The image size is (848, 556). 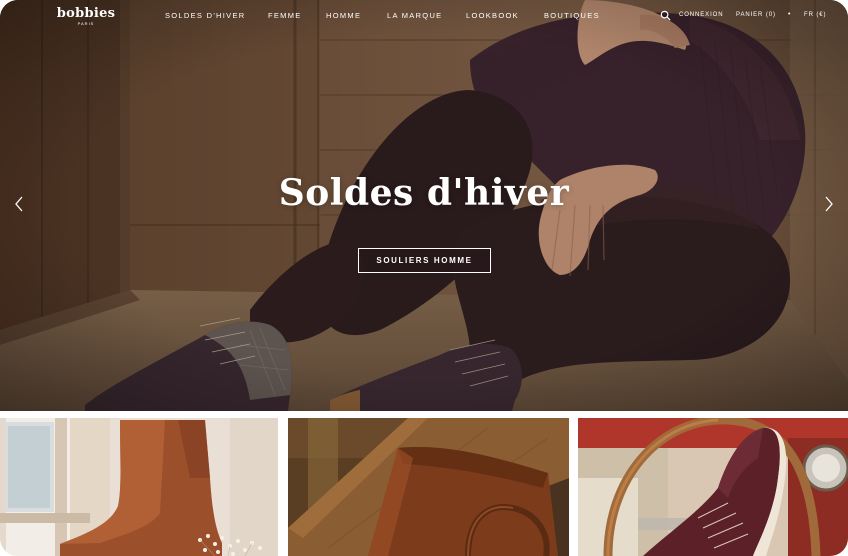 I want to click on tile-image-bag, so click(x=428, y=487).